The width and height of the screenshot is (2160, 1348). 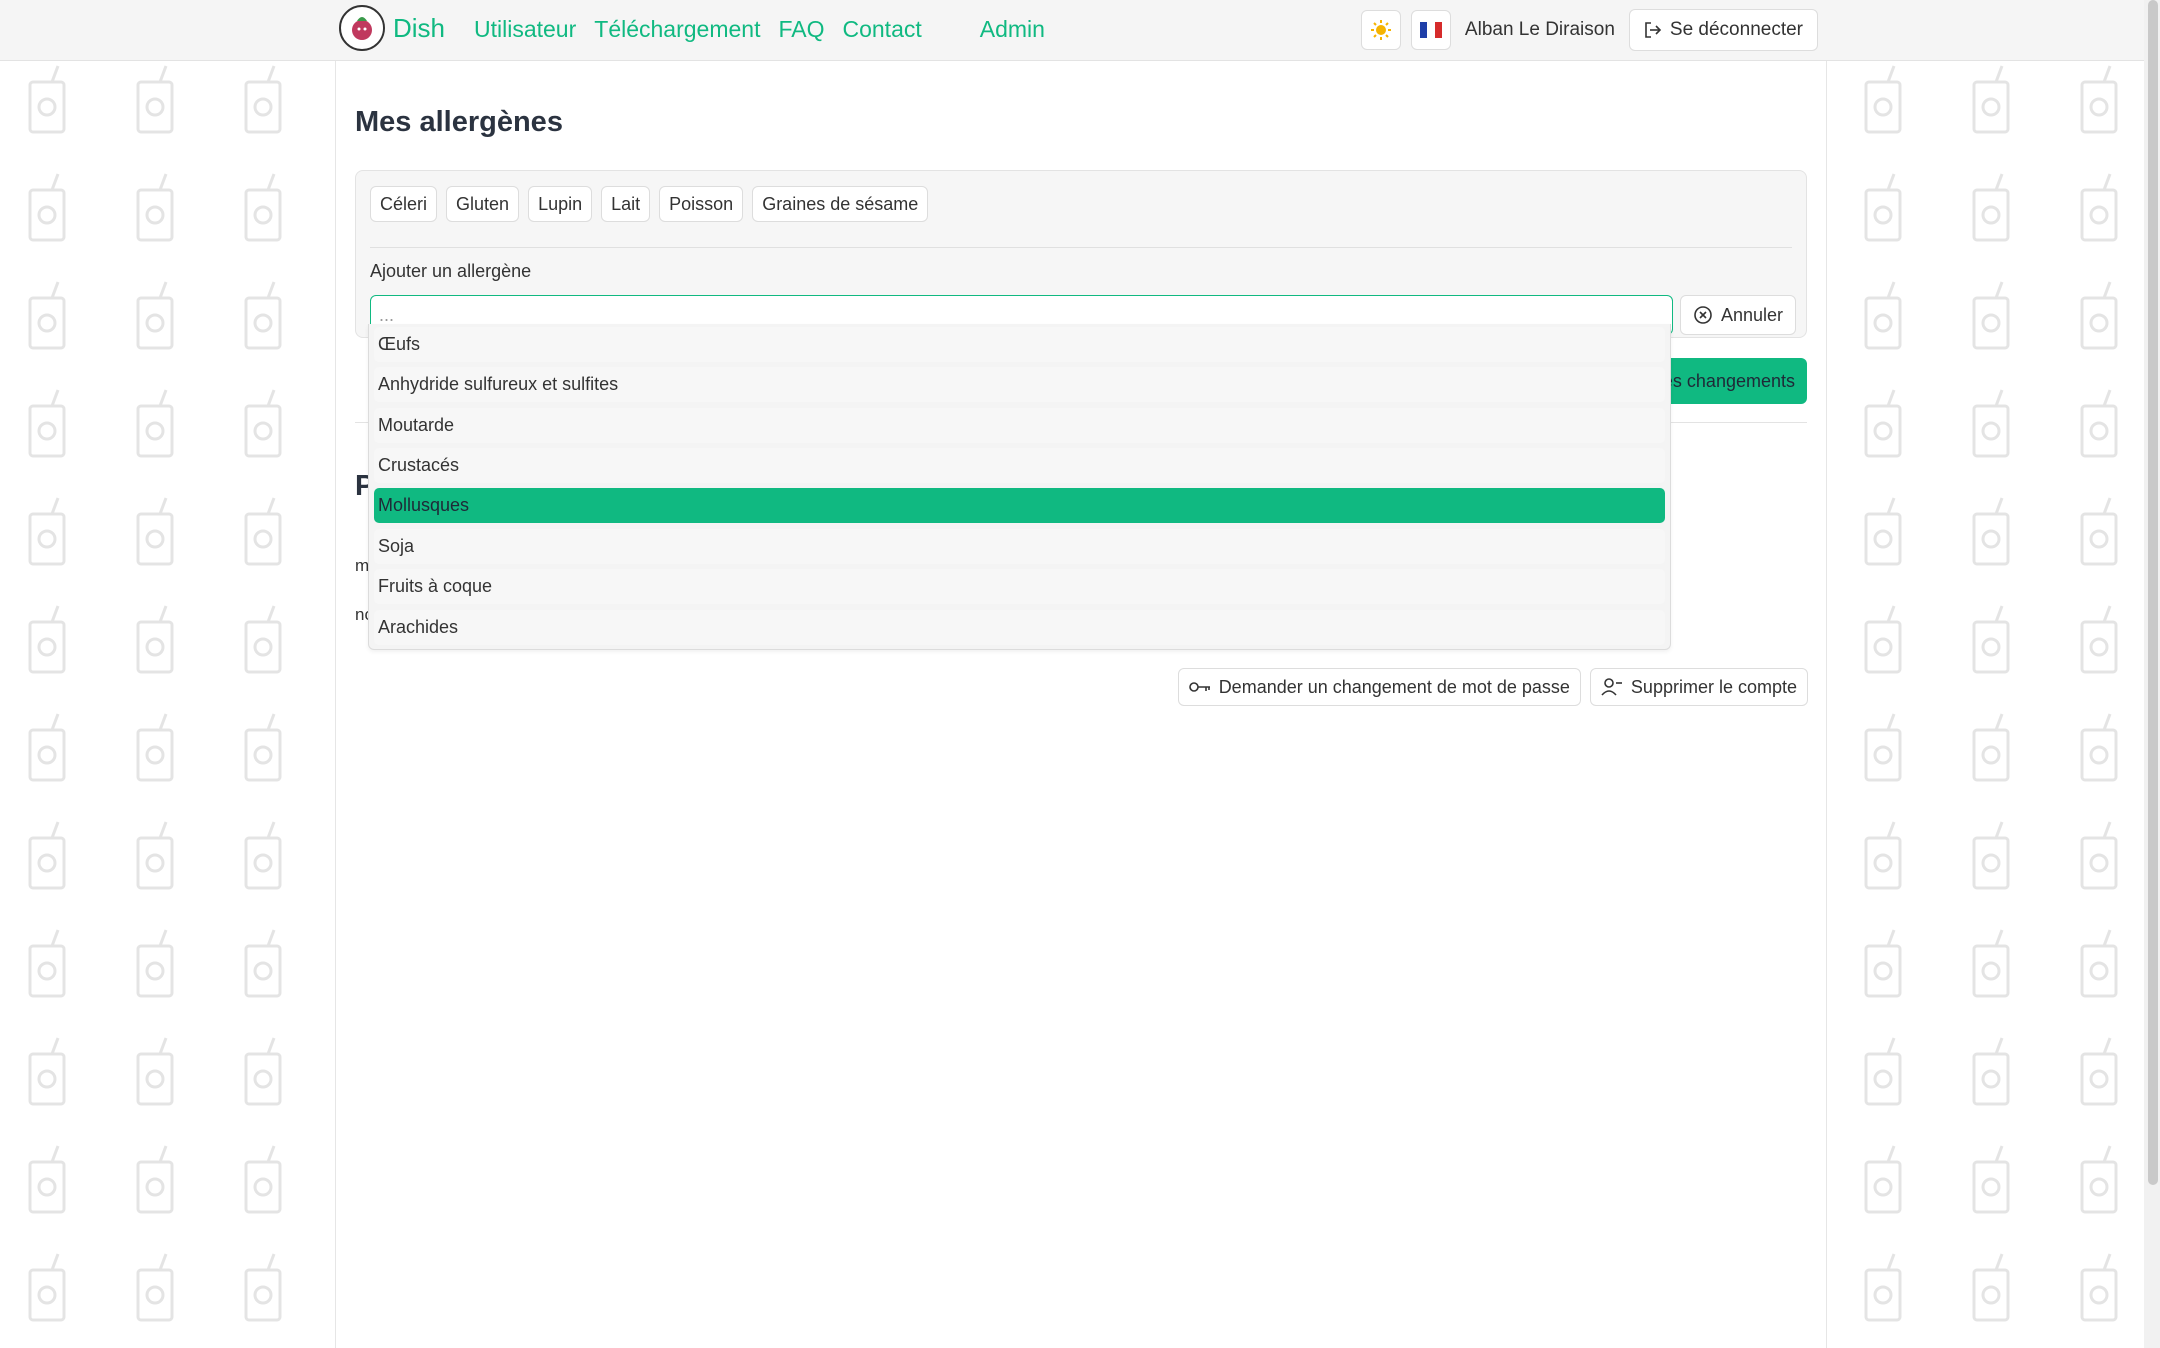 What do you see at coordinates (560, 204) in the screenshot?
I see `allergen-chip: Lupin` at bounding box center [560, 204].